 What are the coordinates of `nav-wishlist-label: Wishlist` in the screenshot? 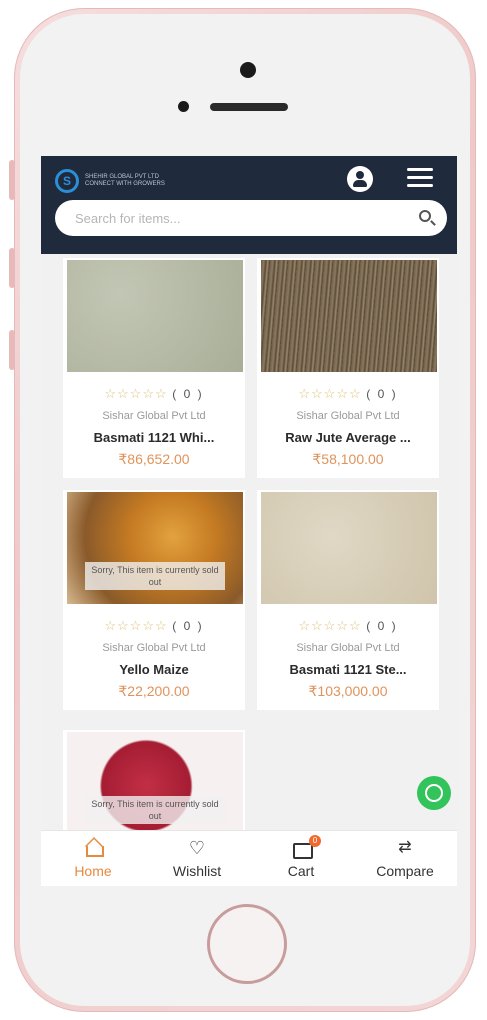 It's located at (197, 871).